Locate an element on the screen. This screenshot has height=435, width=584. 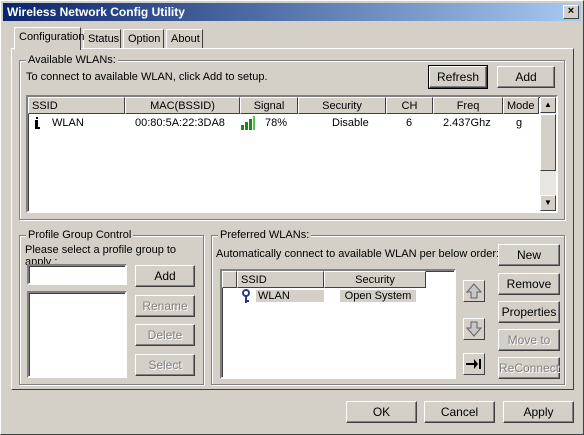
wlan-ssid: WLAN is located at coordinates (68, 123).